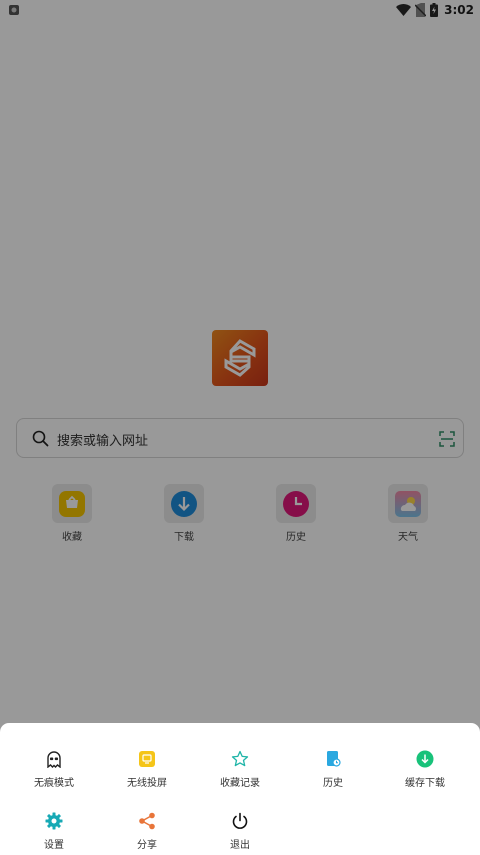  I want to click on menu-item-incognito: 无痕模式, so click(54, 775).